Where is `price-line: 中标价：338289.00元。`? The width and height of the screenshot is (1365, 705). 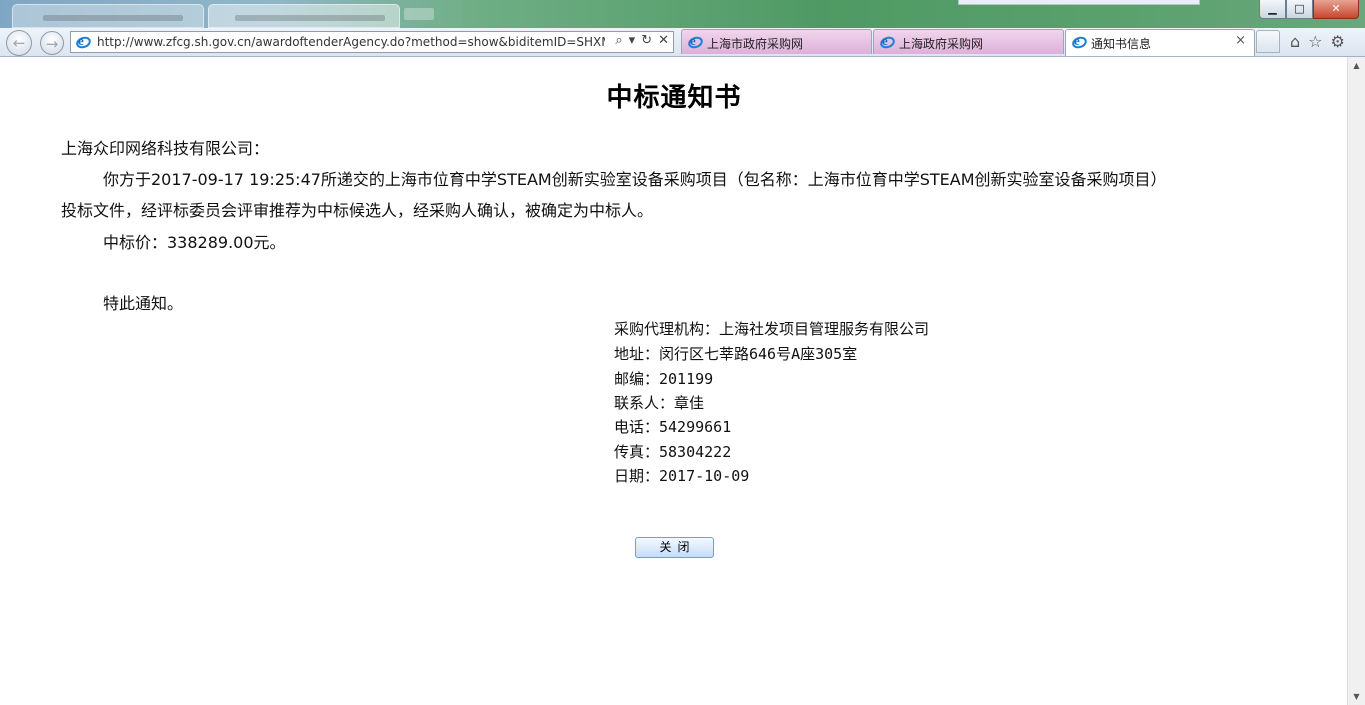 price-line: 中标价：338289.00元。 is located at coordinates (194, 242).